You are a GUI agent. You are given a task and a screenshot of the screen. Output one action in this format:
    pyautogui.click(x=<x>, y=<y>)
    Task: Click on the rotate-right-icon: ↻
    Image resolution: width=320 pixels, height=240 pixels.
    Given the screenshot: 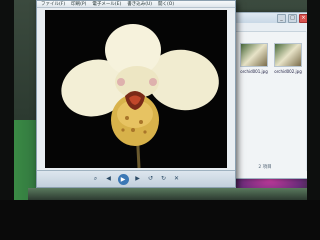 What is the action you would take?
    pyautogui.click(x=164, y=179)
    